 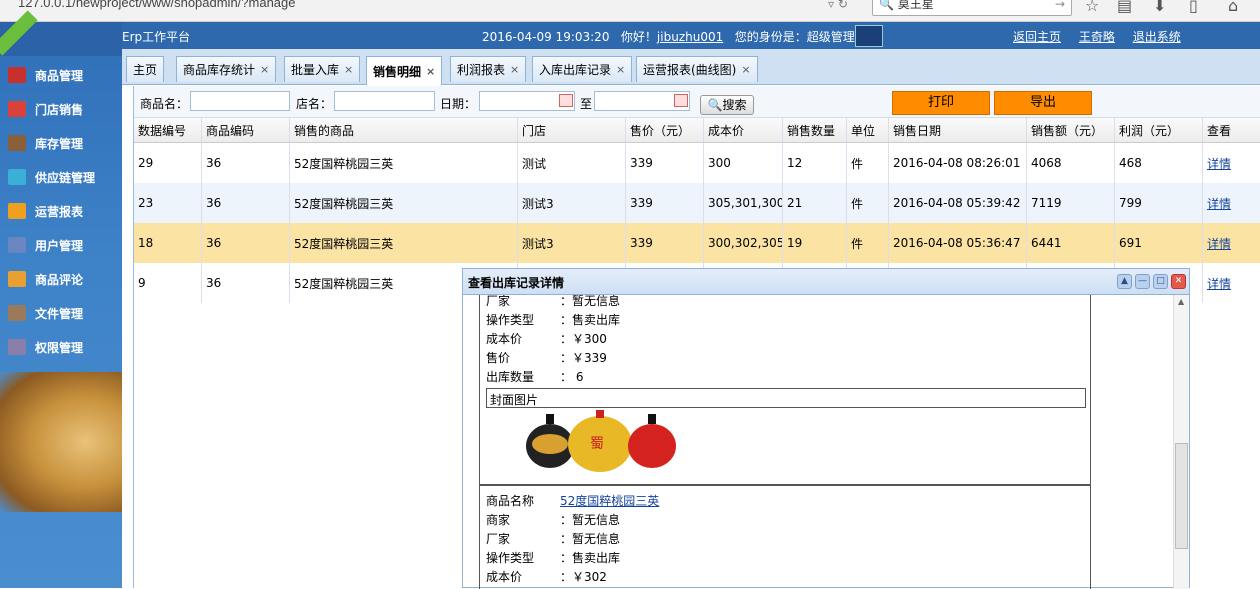 I want to click on field-row: 操作类型 ：售卖出库, so click(x=553, y=557).